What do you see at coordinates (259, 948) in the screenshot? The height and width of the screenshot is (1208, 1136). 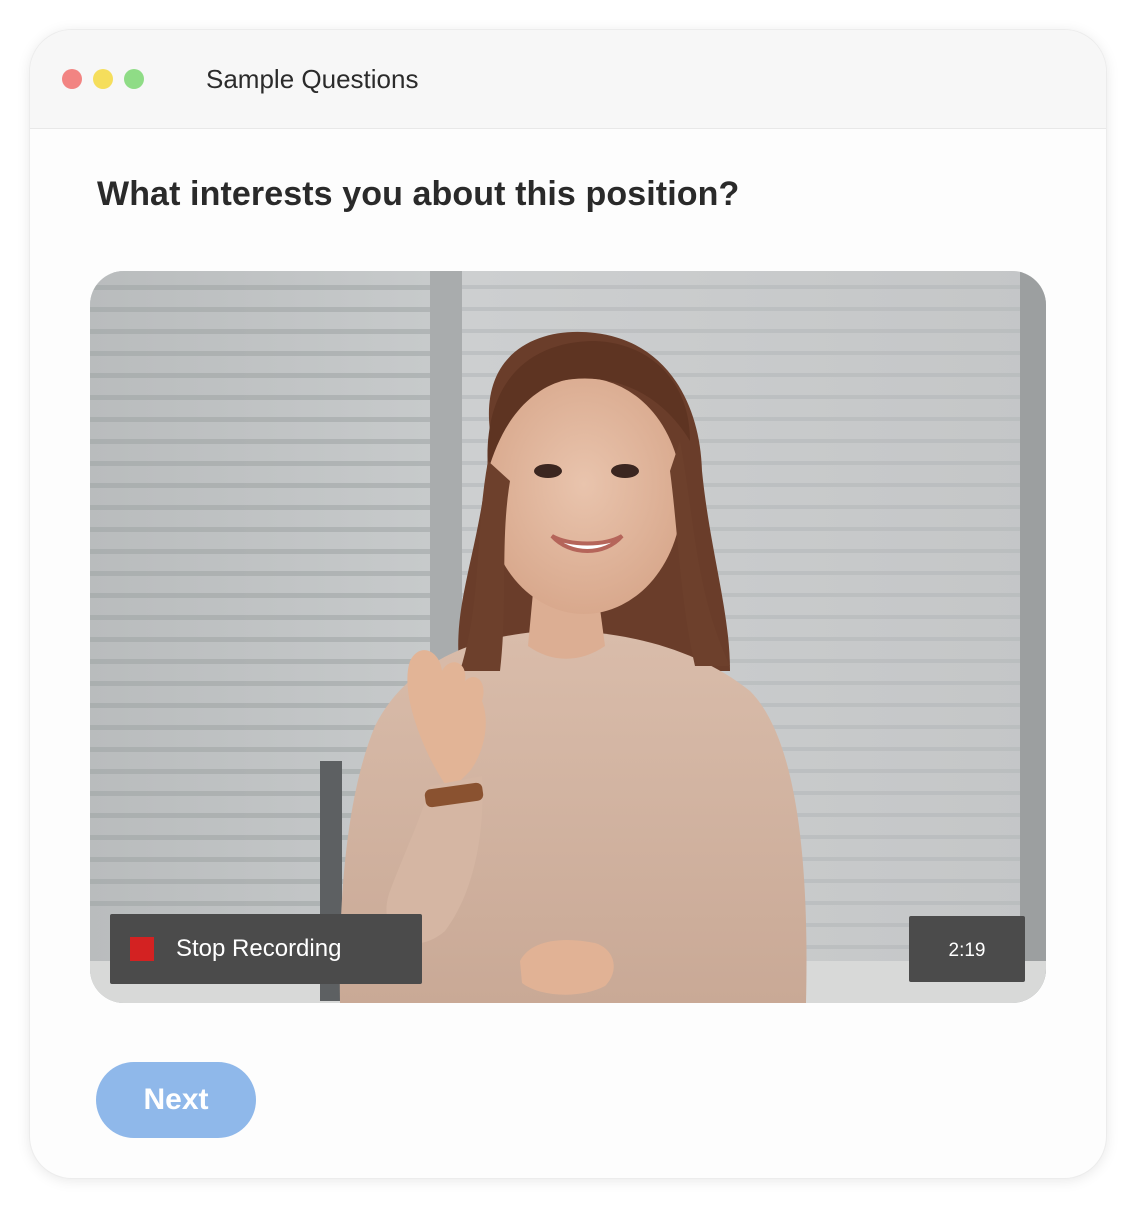 I see `stop-recording-label: Stop Recording` at bounding box center [259, 948].